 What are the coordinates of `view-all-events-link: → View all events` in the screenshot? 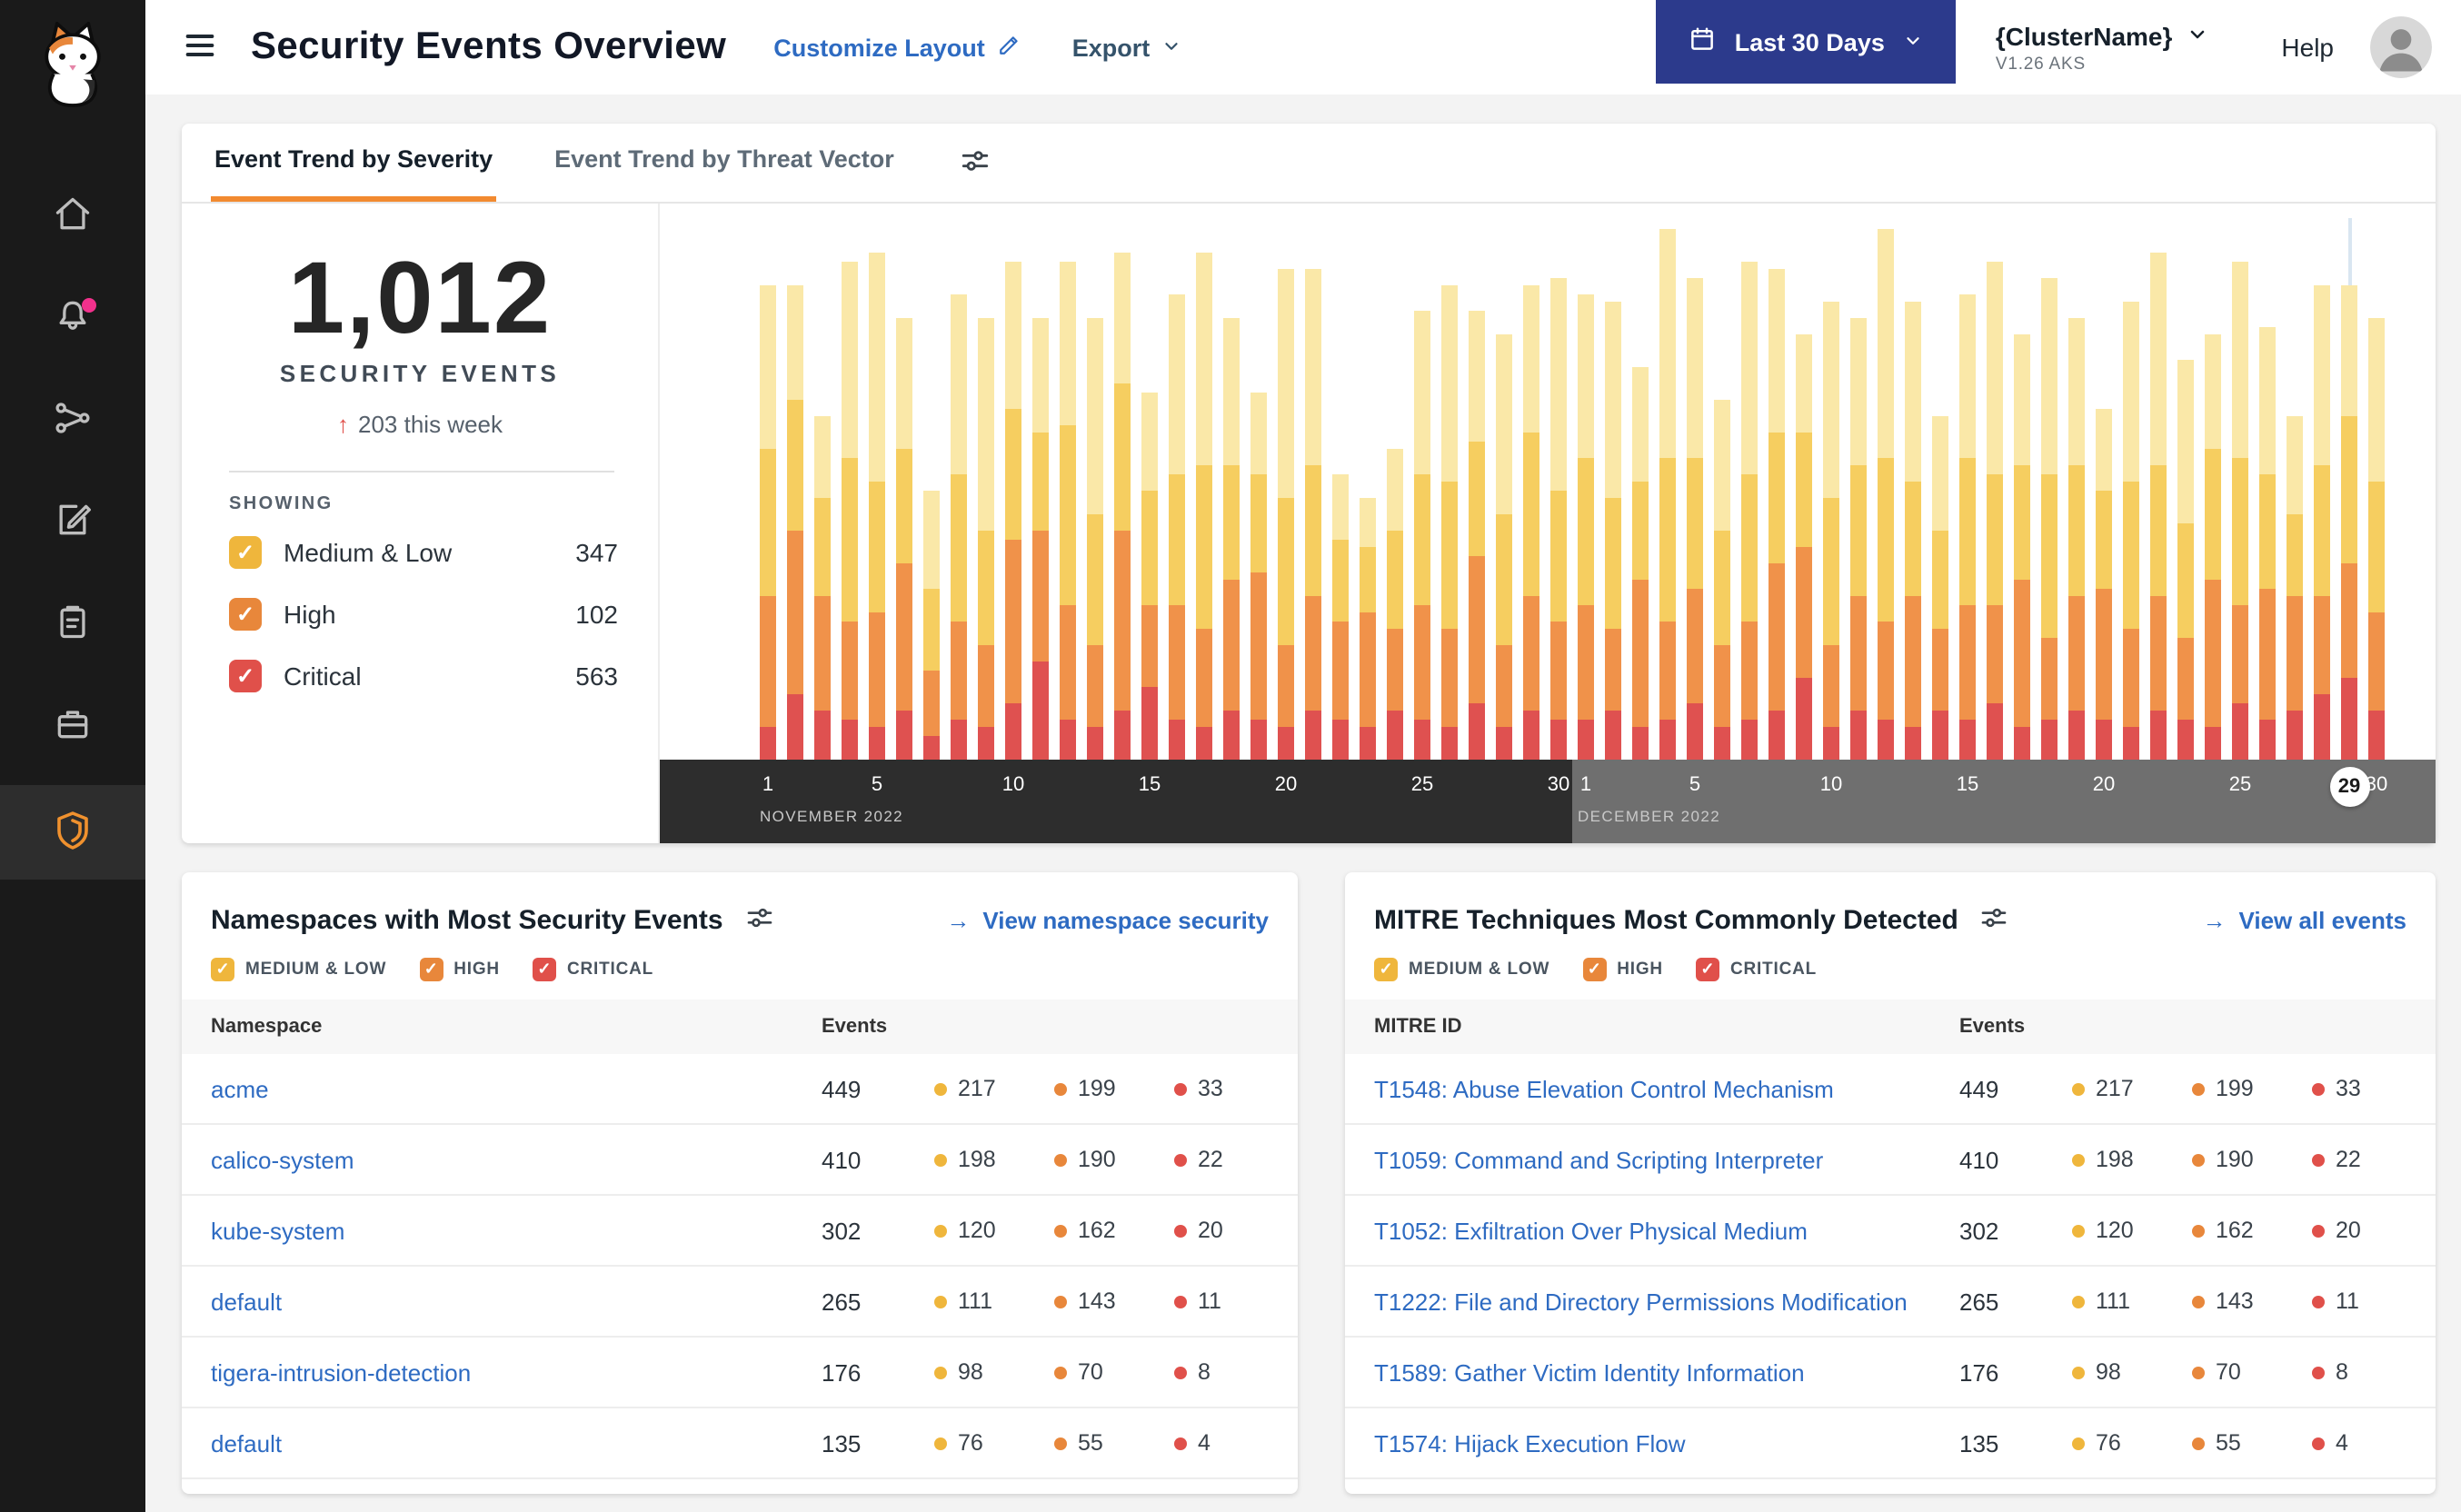 It's located at (2304, 920).